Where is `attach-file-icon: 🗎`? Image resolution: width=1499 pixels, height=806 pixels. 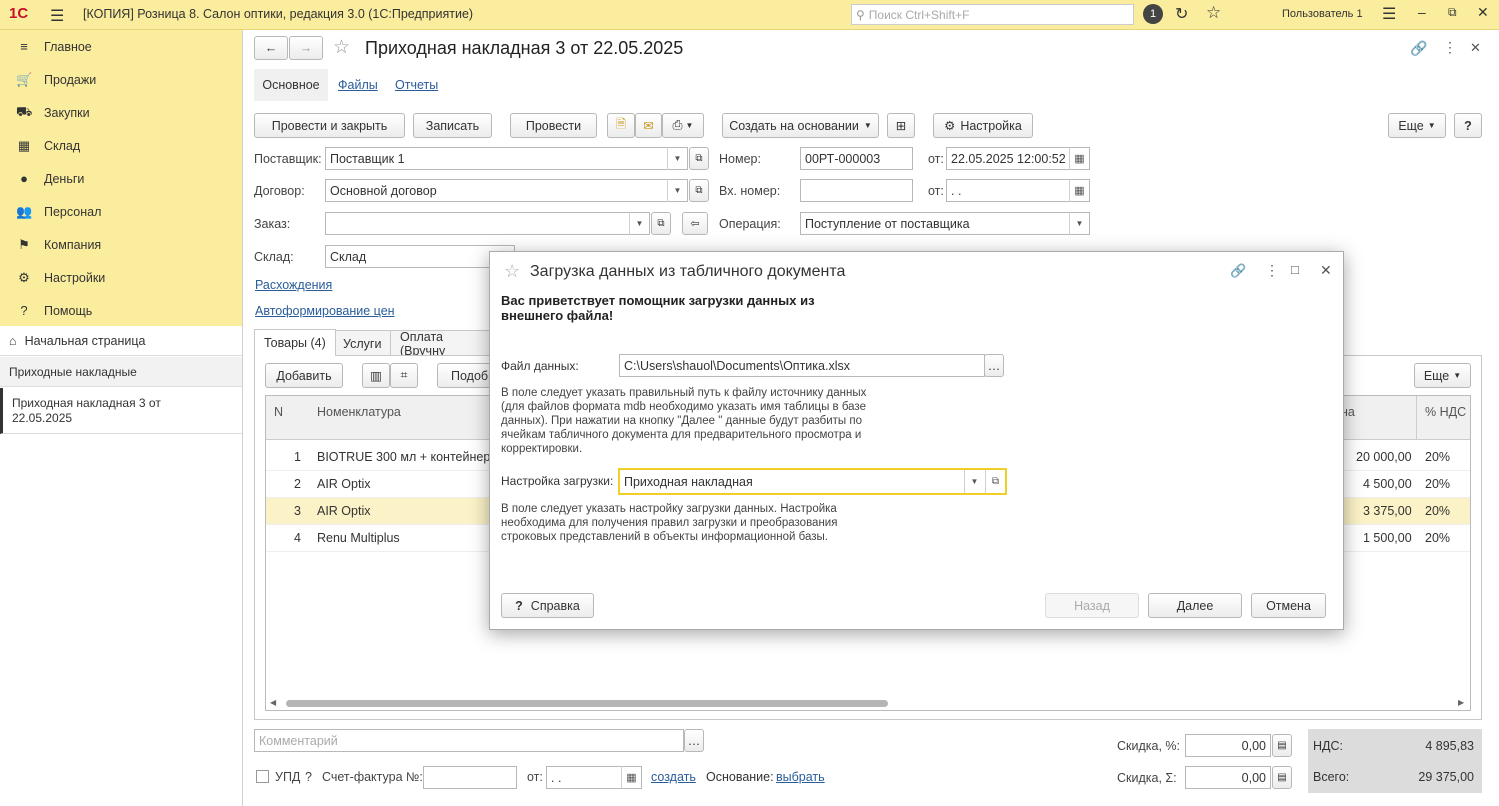
attach-file-icon: 🗎 is located at coordinates (621, 125).